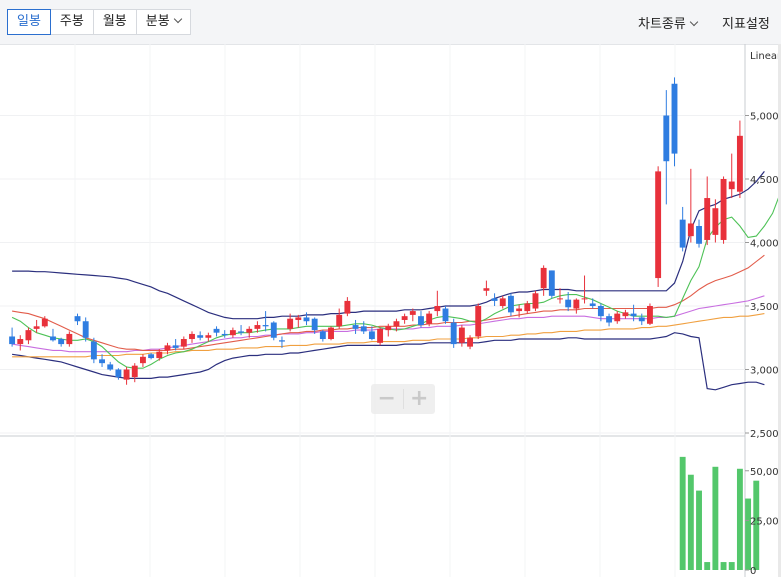 The image size is (781, 577). I want to click on tab-minute: 분봉, so click(163, 22).